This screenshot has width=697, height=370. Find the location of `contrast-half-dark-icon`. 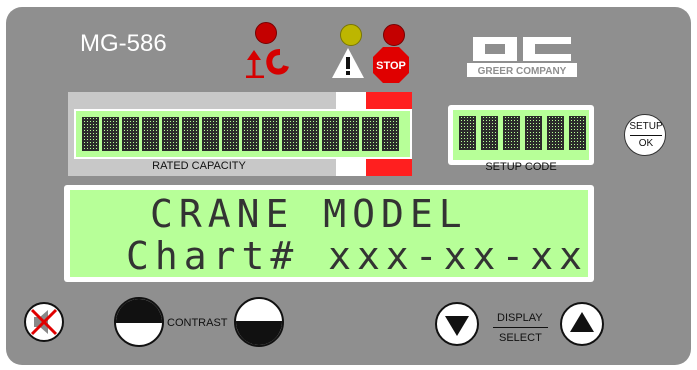

contrast-half-dark-icon is located at coordinates (139, 311).